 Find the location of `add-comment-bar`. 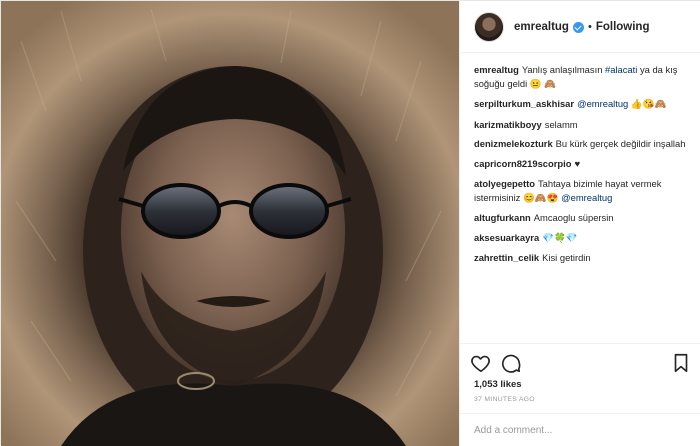

add-comment-bar is located at coordinates (580, 429).